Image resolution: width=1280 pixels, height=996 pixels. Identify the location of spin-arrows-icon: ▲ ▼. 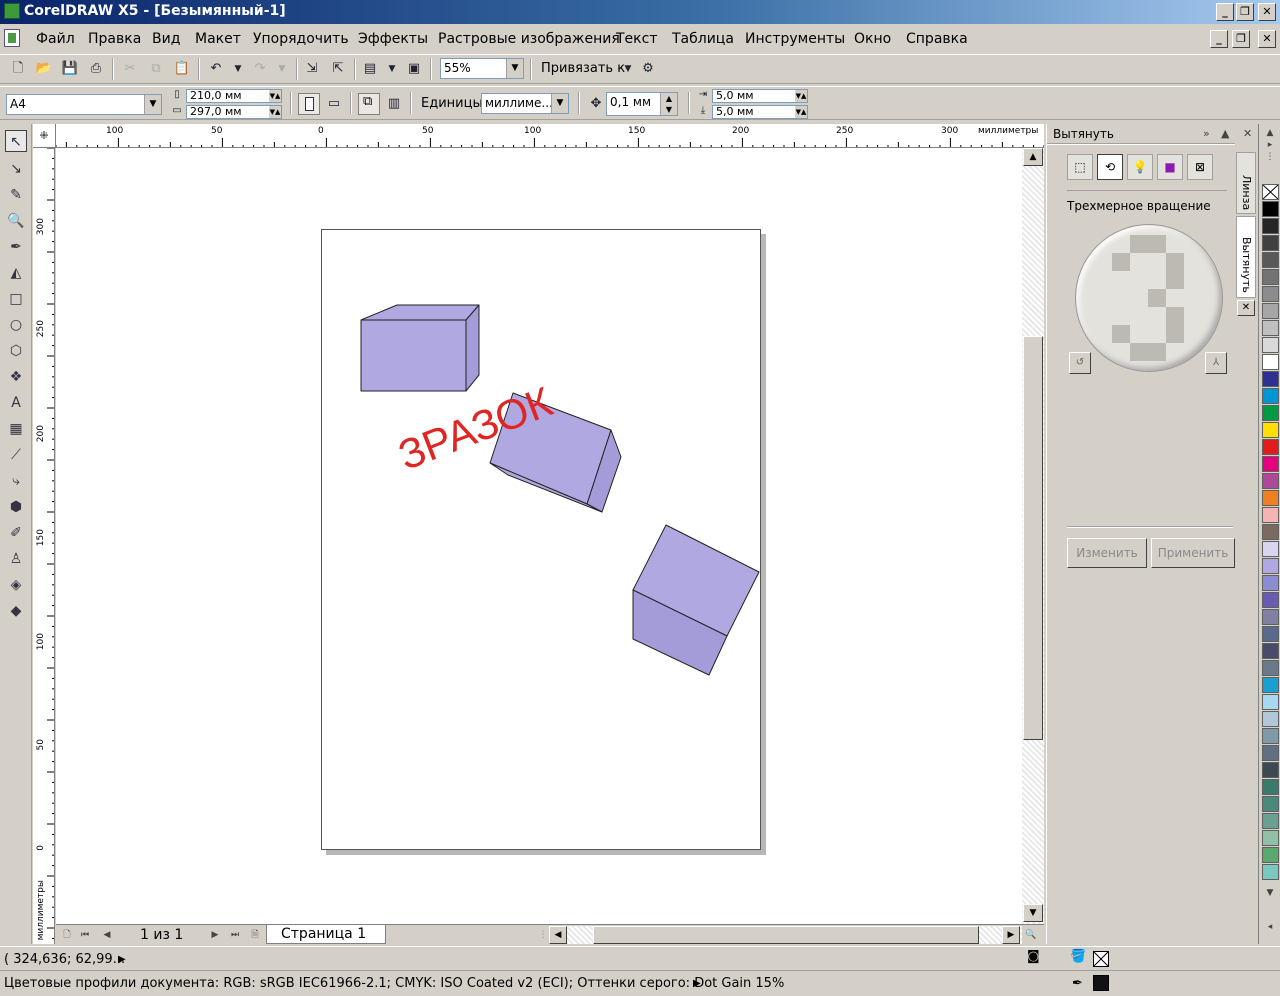
(668, 104).